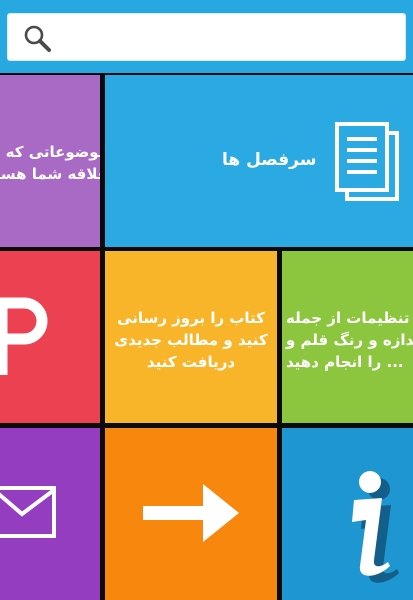  What do you see at coordinates (269, 160) in the screenshot?
I see `chapters-label: سرفصل ها` at bounding box center [269, 160].